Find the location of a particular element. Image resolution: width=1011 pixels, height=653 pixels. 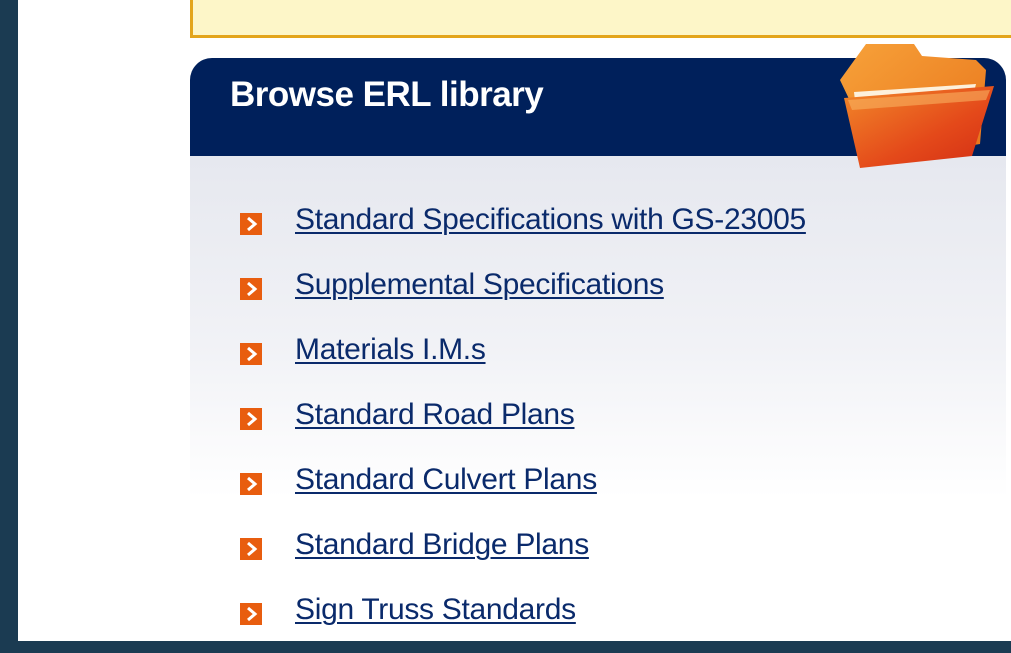

panel-title: Browse ERL library is located at coordinates (387, 94).